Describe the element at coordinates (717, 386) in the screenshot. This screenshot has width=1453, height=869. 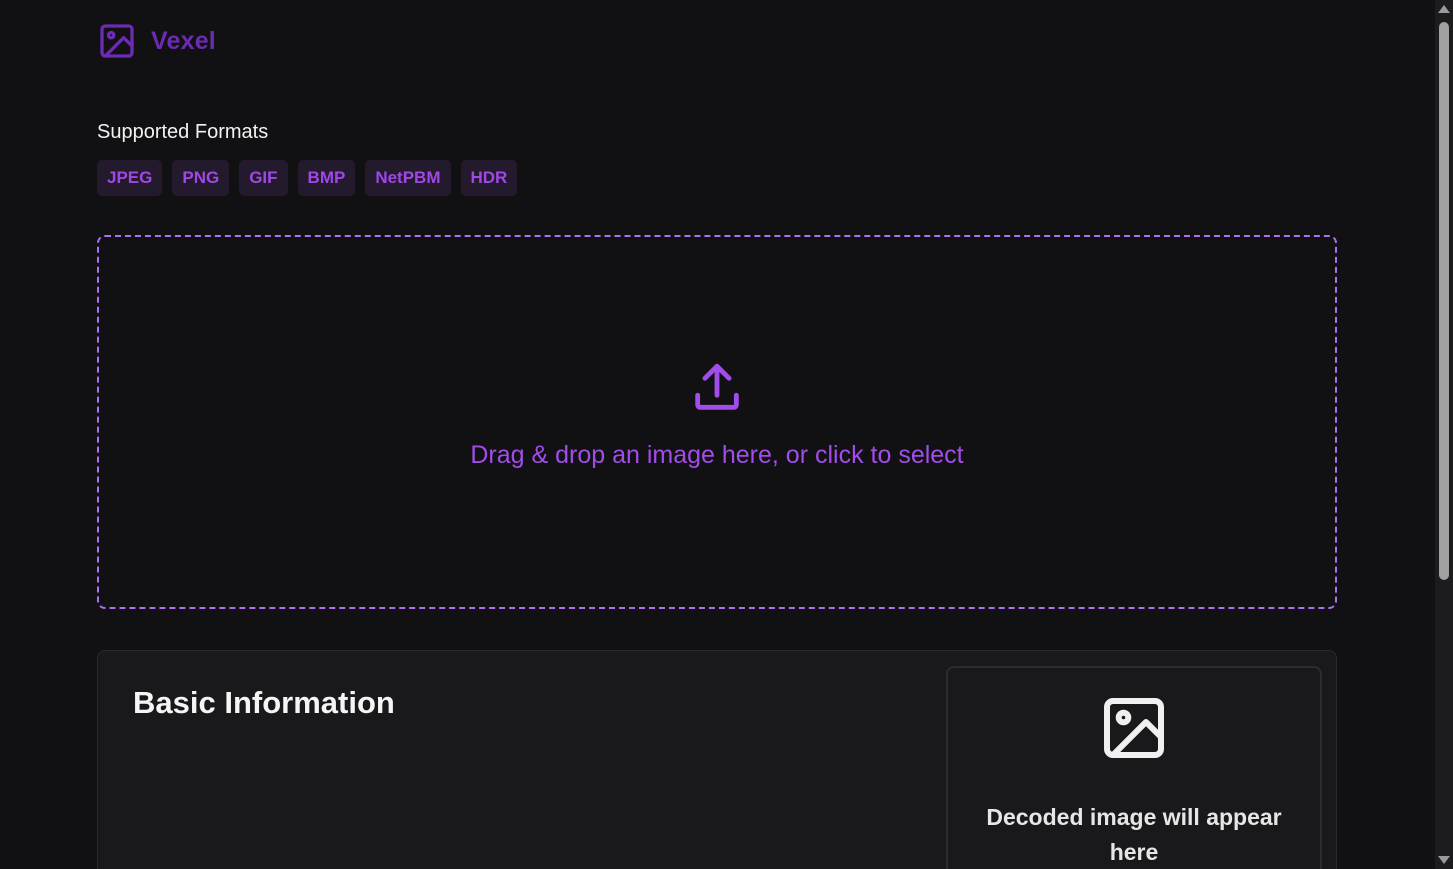
I see `upload-icon` at that location.